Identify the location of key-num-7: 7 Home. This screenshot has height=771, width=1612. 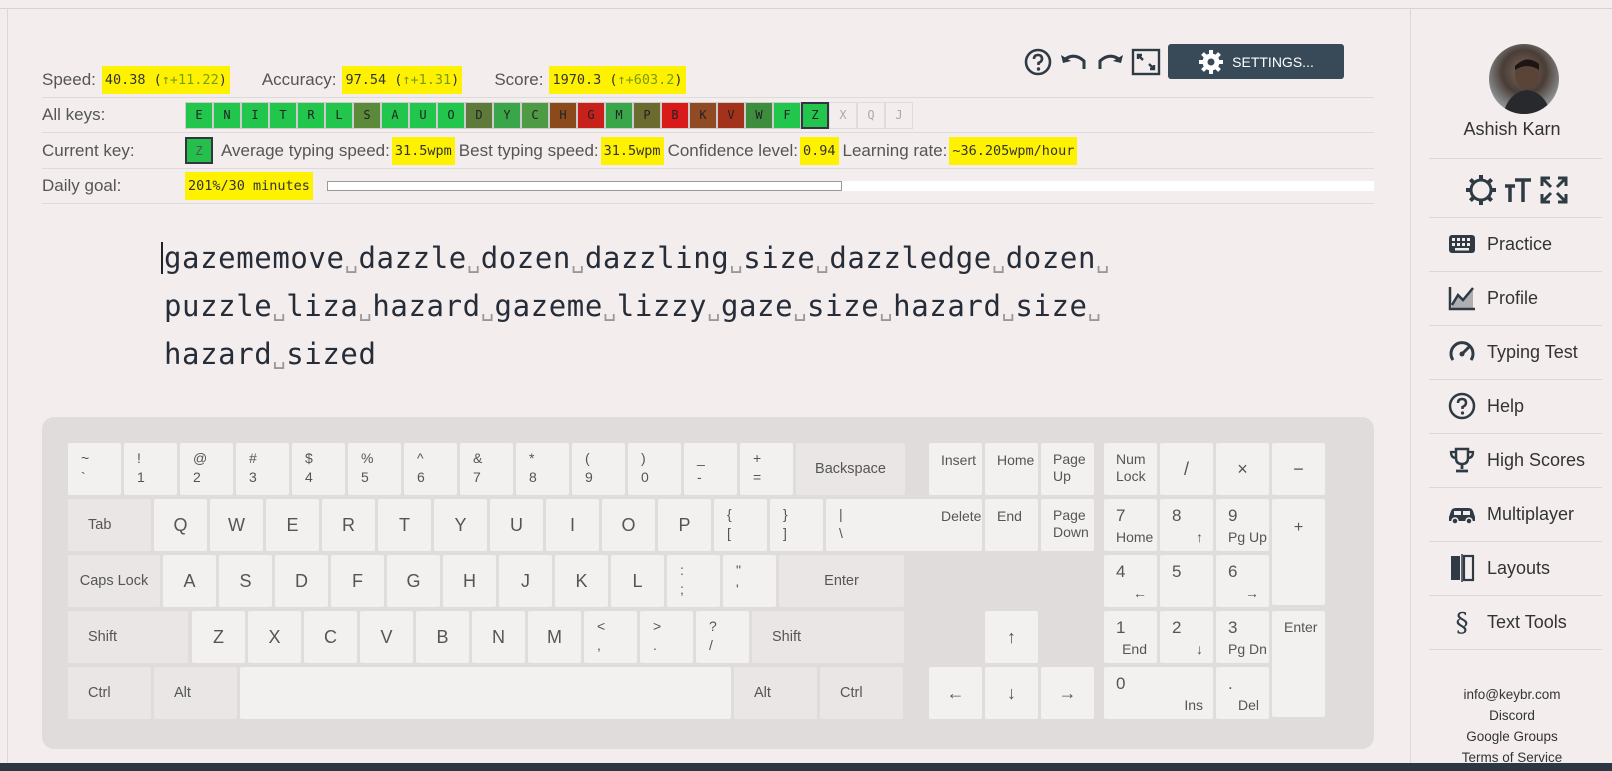
(1130, 525).